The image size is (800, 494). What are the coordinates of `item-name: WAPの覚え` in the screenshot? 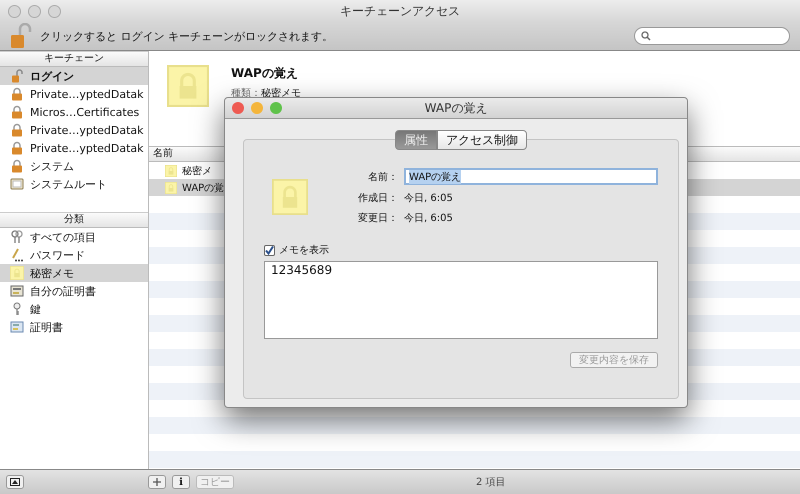 It's located at (265, 73).